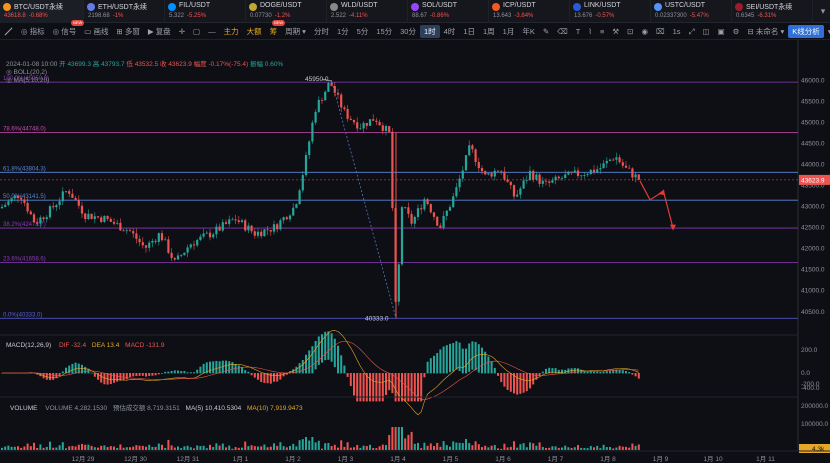 The height and width of the screenshot is (463, 830). What do you see at coordinates (33, 31) in the screenshot?
I see `indicators-button: ◎ 指标` at bounding box center [33, 31].